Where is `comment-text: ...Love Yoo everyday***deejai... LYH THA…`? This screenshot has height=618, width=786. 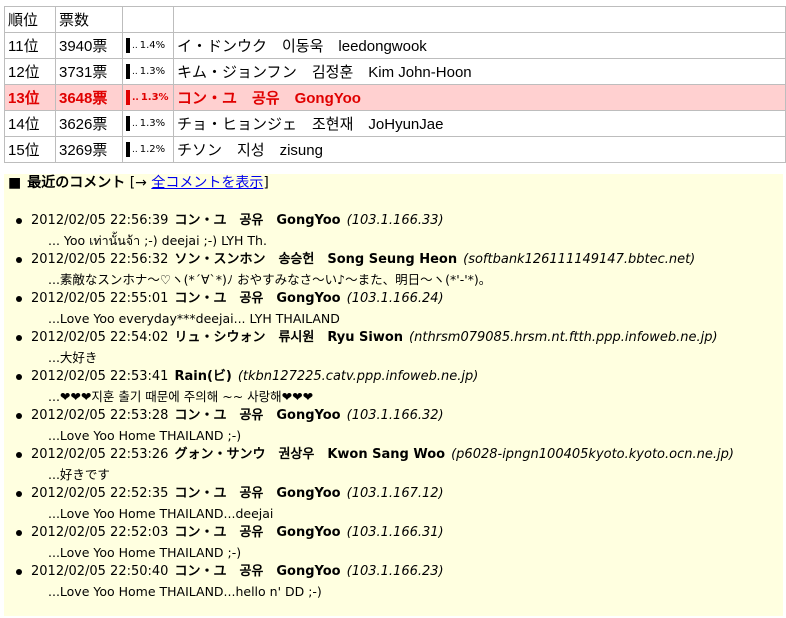
comment-text: ...Love Yoo everyday***deejai... LYH THA… is located at coordinates (194, 318).